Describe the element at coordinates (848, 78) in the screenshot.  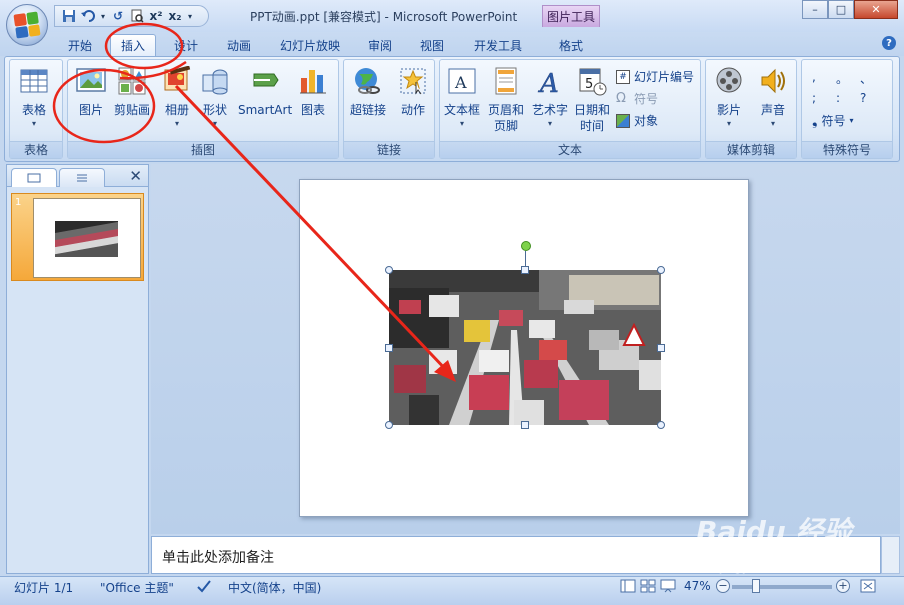
I see `symbol-period: 。` at that location.